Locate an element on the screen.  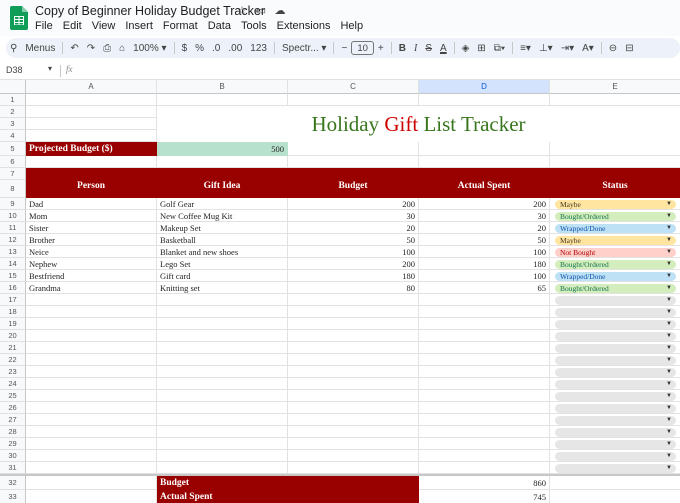
row-header-1: 1 is located at coordinates (13, 100).